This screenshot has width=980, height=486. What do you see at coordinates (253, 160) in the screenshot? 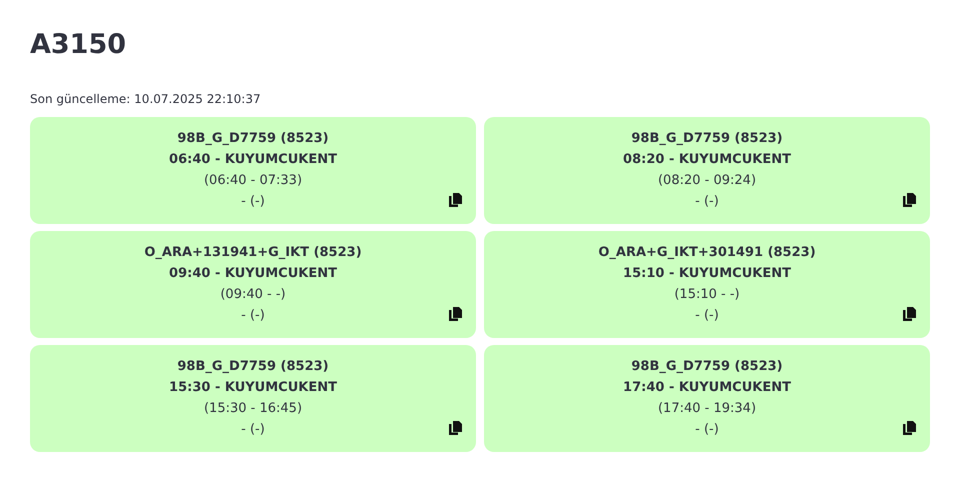
I see `departure-text: 06:40 - KUYUMCUKENT` at bounding box center [253, 160].